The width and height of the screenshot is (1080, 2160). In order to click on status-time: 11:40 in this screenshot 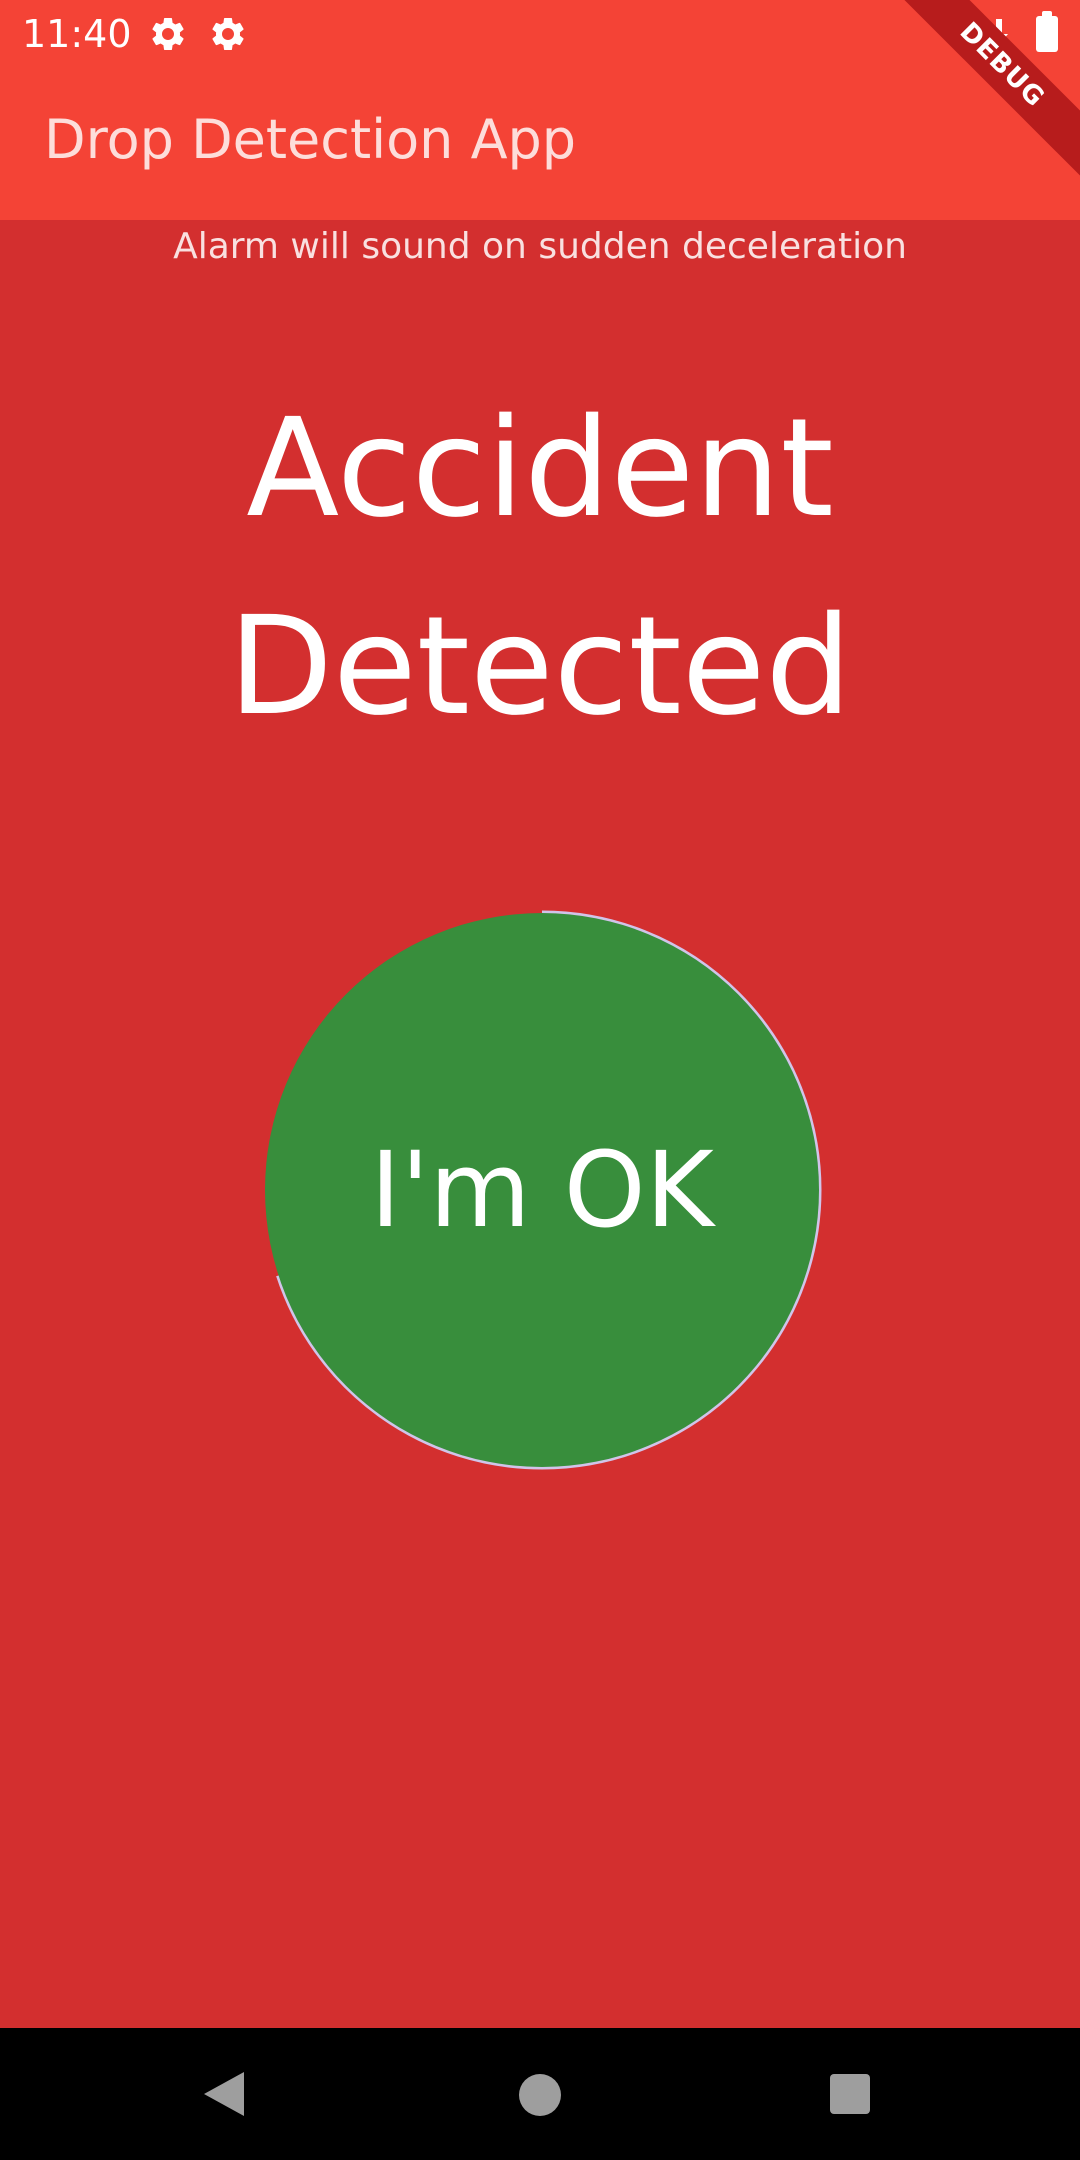, I will do `click(77, 34)`.